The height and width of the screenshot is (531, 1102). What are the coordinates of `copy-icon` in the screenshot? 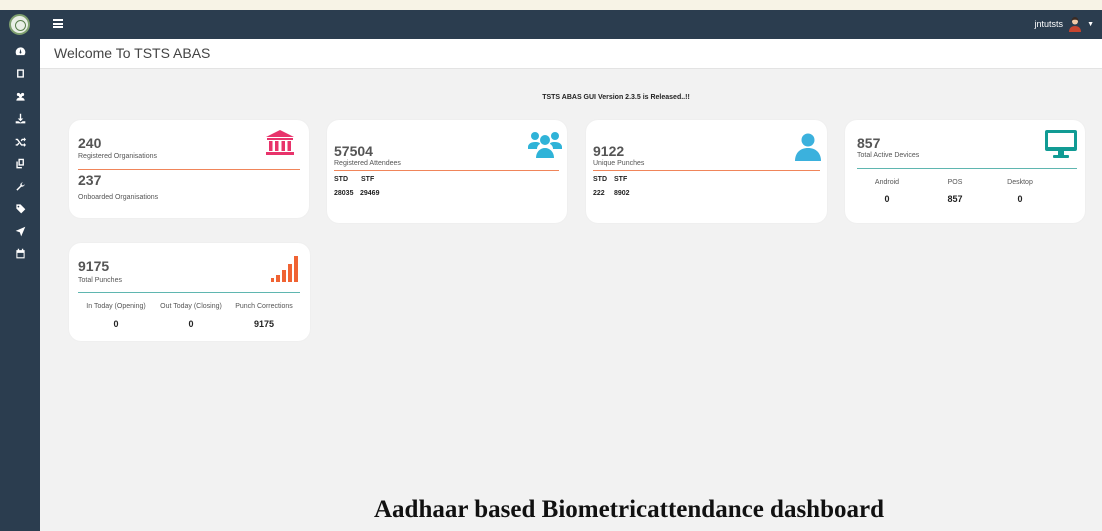 It's located at (20, 164).